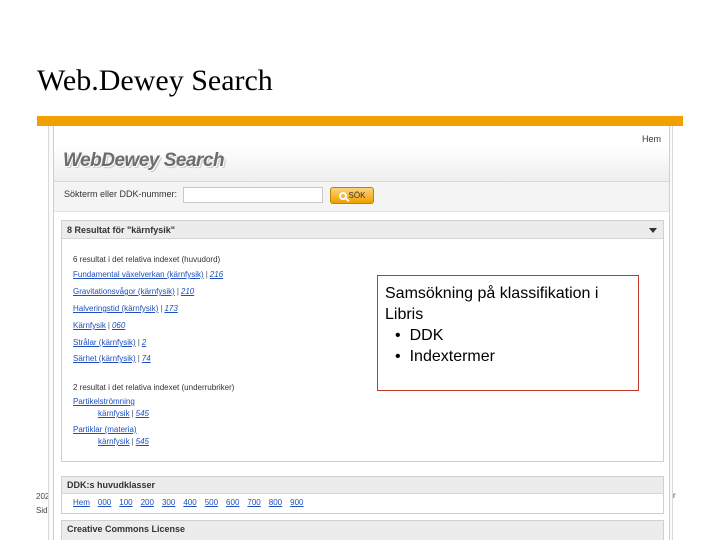  Describe the element at coordinates (362, 230) in the screenshot. I see `results-header: 8 Resultat för "kärnfysik"` at that location.